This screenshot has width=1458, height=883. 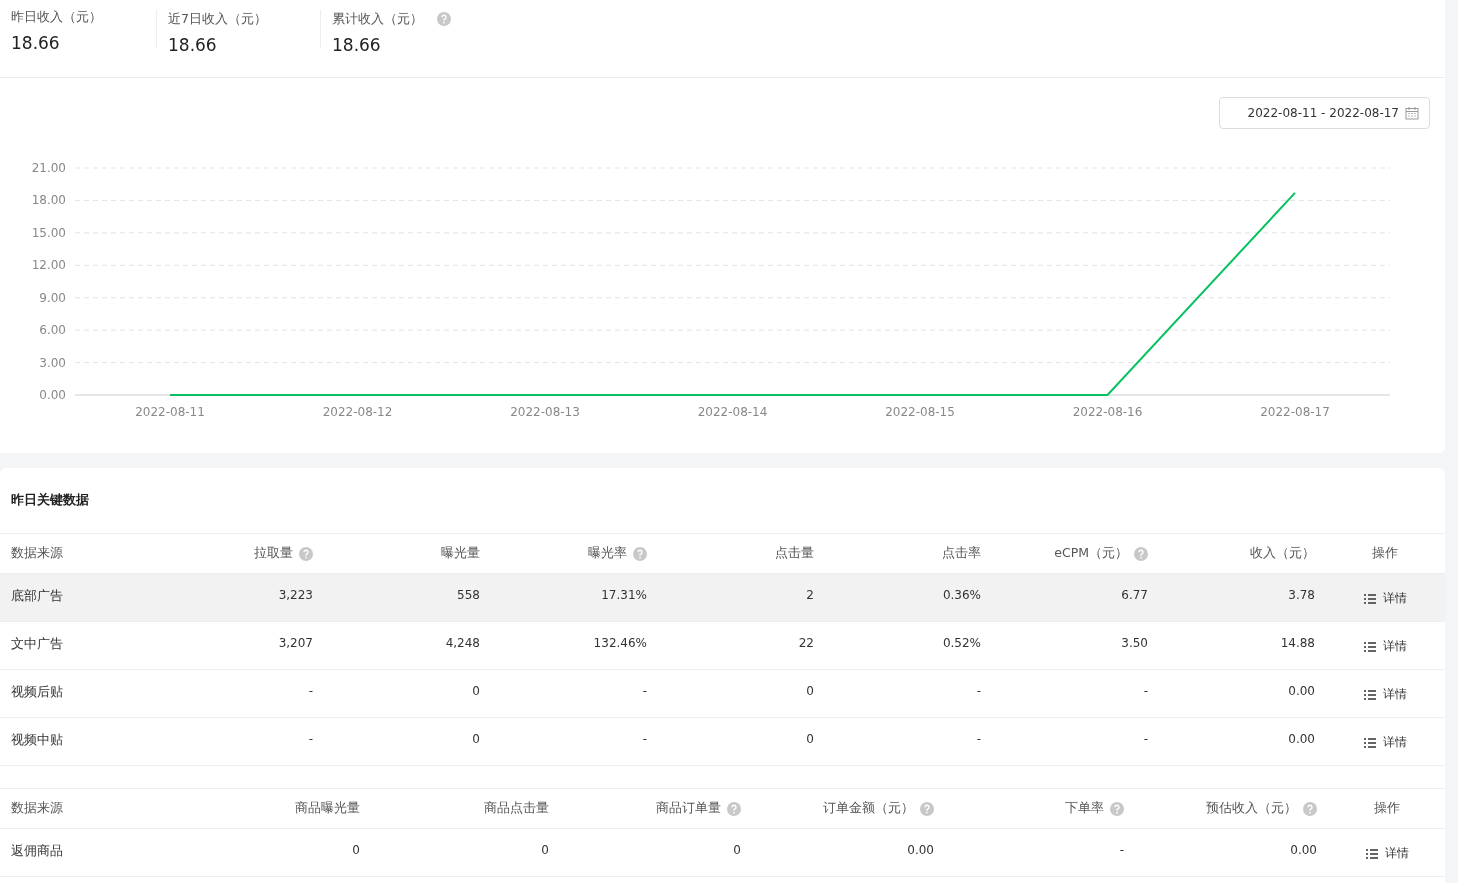 I want to click on y-tick-label: 18.00, so click(x=48, y=200).